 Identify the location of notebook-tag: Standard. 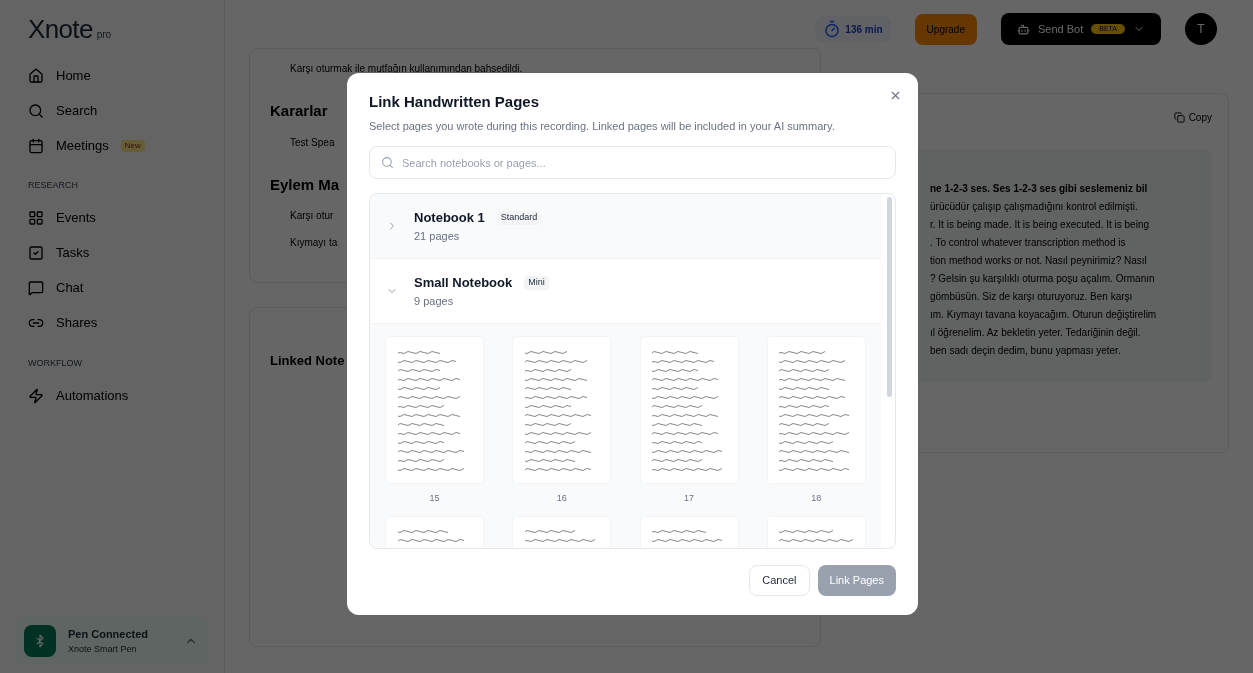
(519, 218).